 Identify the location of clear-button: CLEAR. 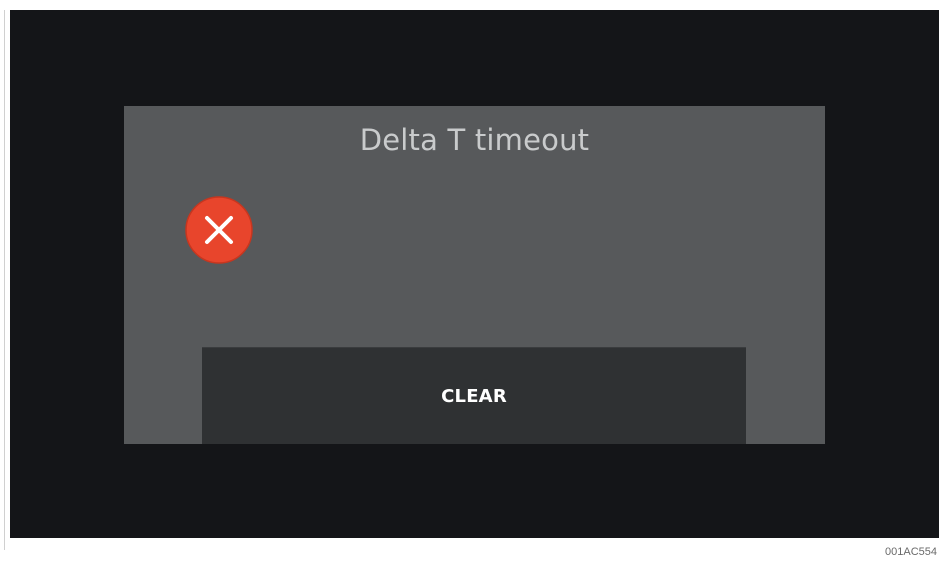
(474, 395).